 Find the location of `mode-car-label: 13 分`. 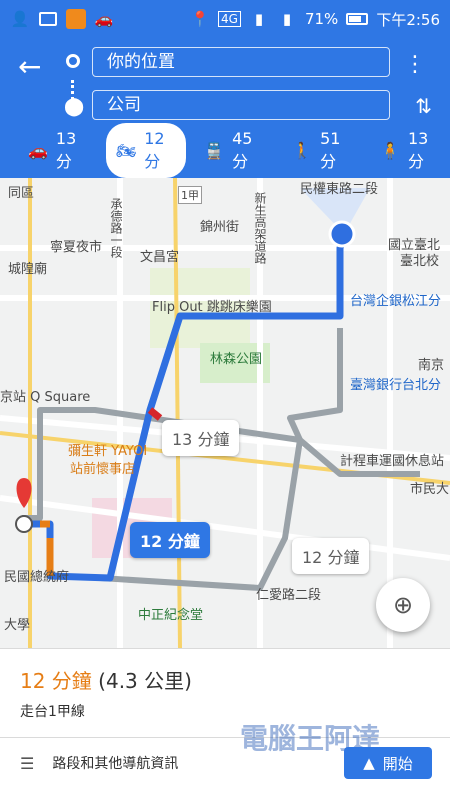

mode-car-label: 13 分 is located at coordinates (66, 149).